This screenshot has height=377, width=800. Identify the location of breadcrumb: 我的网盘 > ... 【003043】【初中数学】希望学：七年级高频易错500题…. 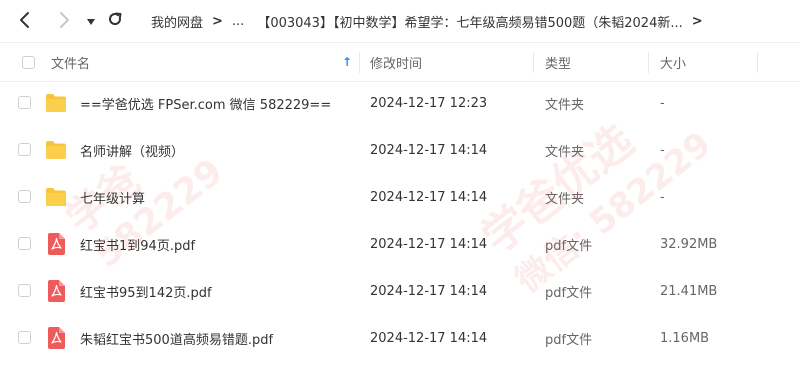
(431, 21).